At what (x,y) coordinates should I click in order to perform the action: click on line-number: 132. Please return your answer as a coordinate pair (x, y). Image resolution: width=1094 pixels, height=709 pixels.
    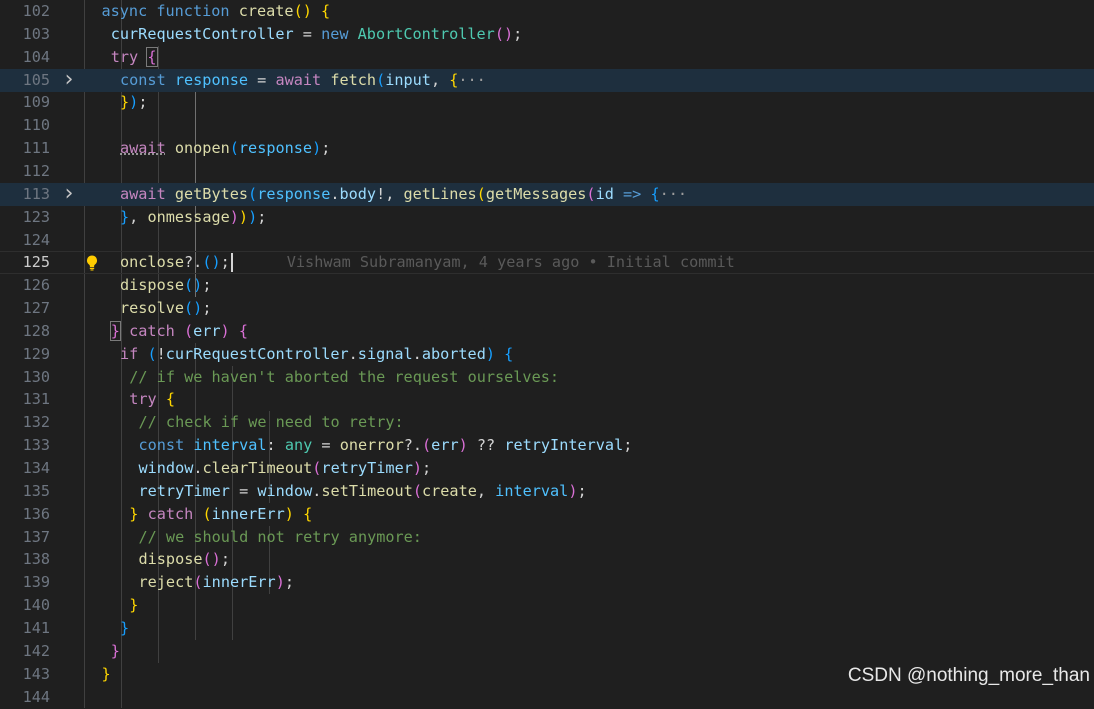
    Looking at the image, I should click on (25, 422).